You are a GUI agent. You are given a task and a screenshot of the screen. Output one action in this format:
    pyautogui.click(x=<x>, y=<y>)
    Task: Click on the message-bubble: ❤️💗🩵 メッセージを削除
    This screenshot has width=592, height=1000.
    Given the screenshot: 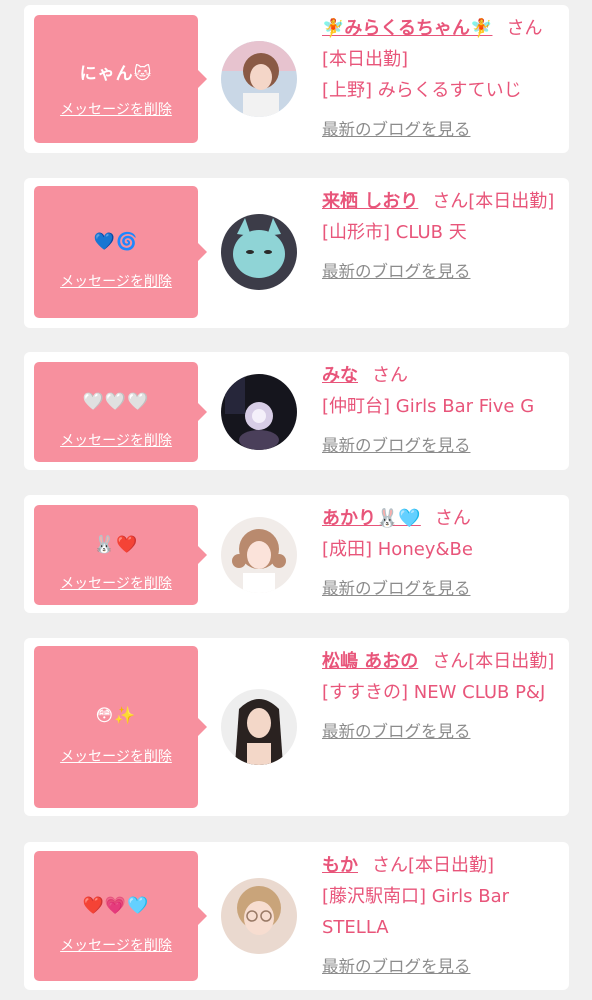 What is the action you would take?
    pyautogui.click(x=120, y=916)
    